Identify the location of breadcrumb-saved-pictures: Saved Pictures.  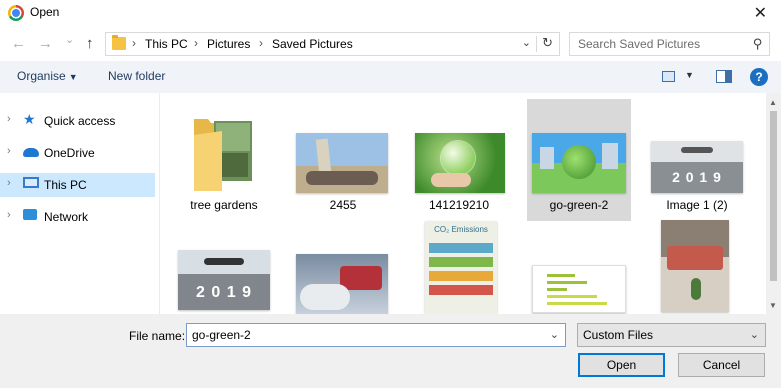
(312, 44).